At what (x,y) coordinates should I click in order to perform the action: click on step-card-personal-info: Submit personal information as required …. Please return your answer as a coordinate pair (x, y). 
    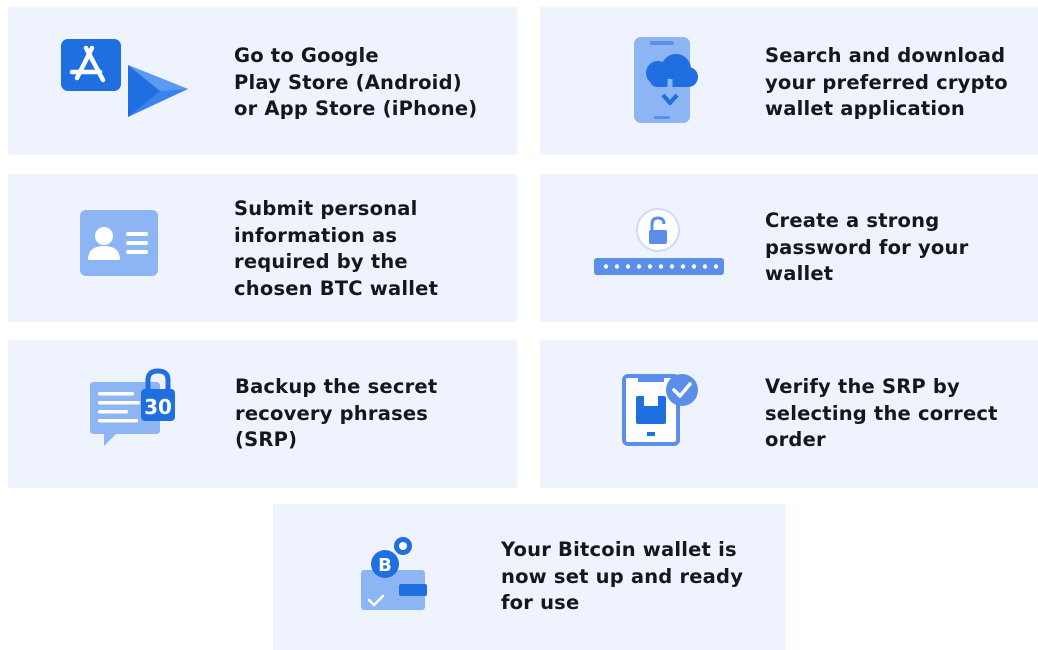
    Looking at the image, I should click on (262, 248).